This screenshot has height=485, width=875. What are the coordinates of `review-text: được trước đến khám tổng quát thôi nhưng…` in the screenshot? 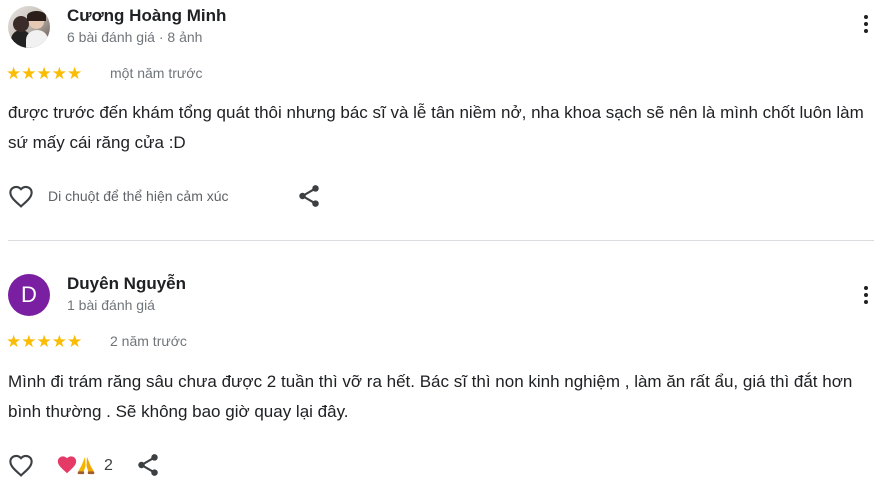 It's located at (436, 127).